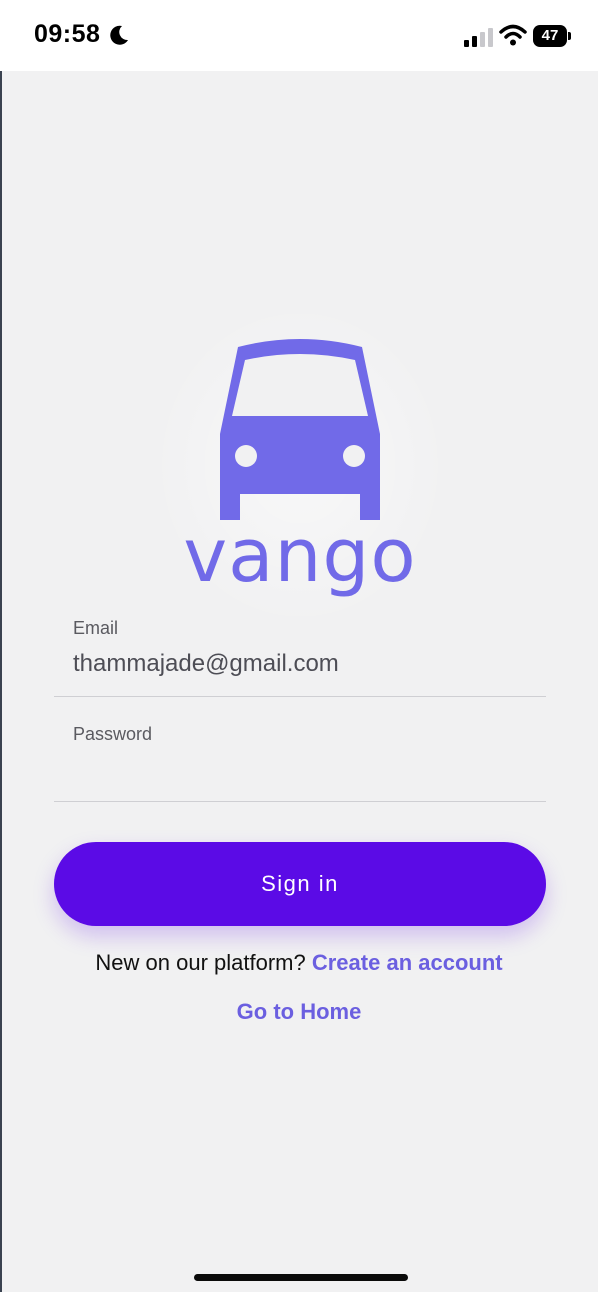 The image size is (598, 1292). Describe the element at coordinates (300, 696) in the screenshot. I see `email-underline` at that location.